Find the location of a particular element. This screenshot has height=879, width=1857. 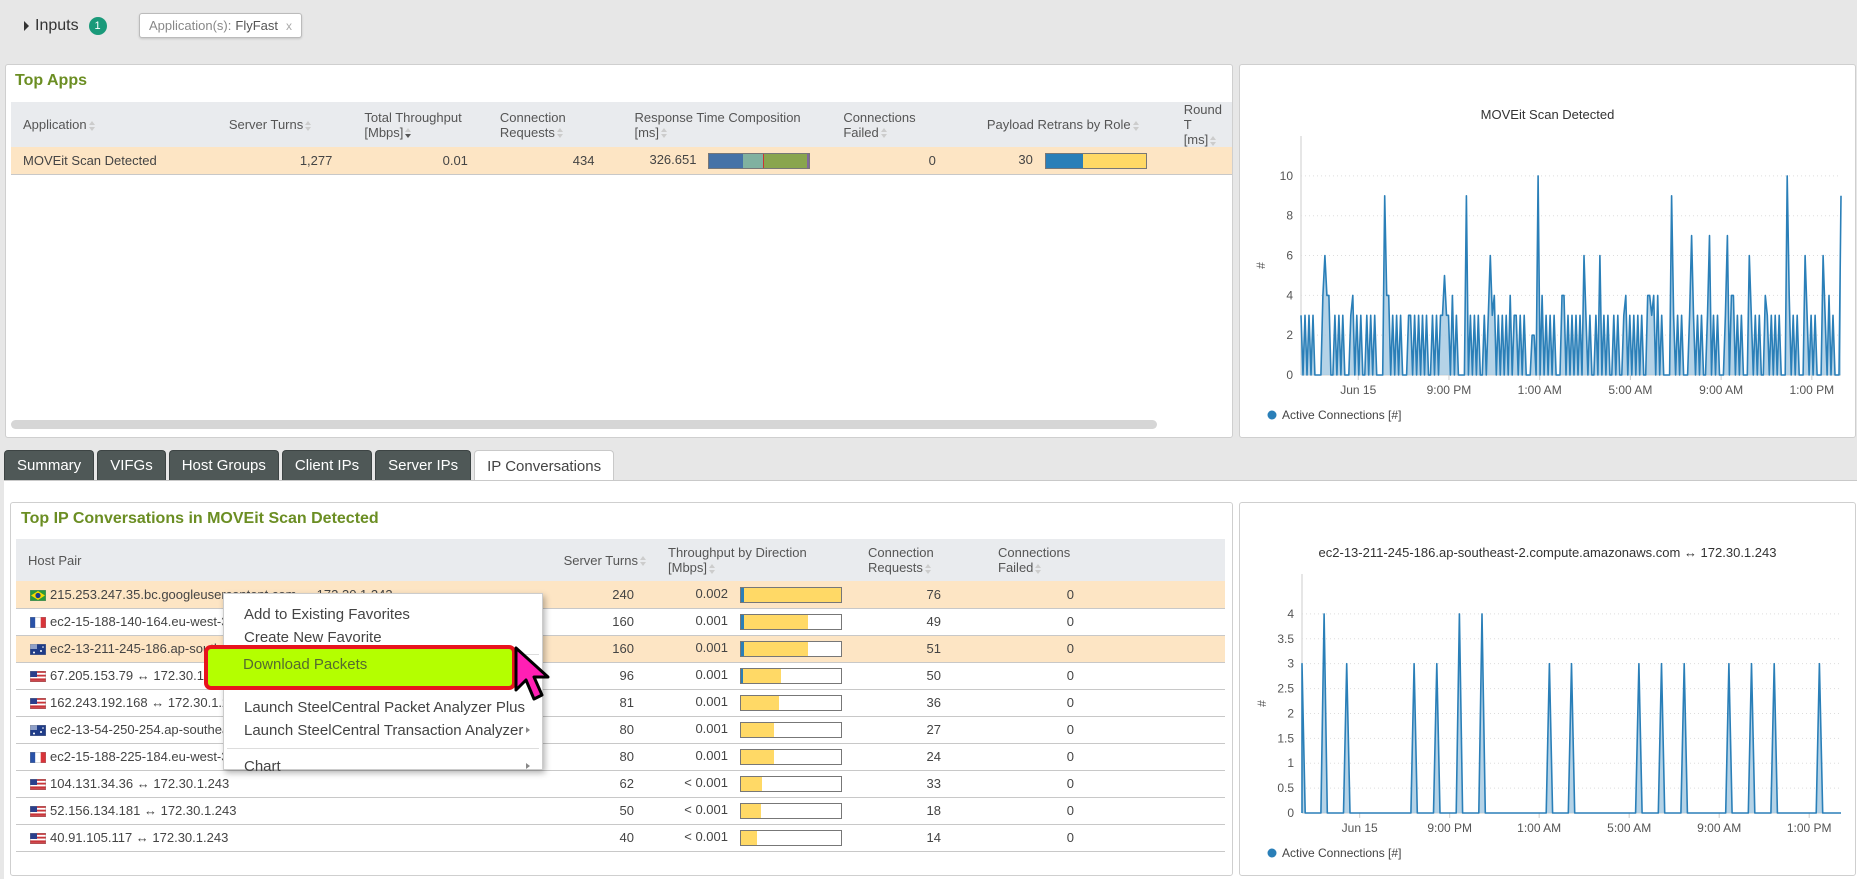

payload-retrans-bar is located at coordinates (1095, 160).